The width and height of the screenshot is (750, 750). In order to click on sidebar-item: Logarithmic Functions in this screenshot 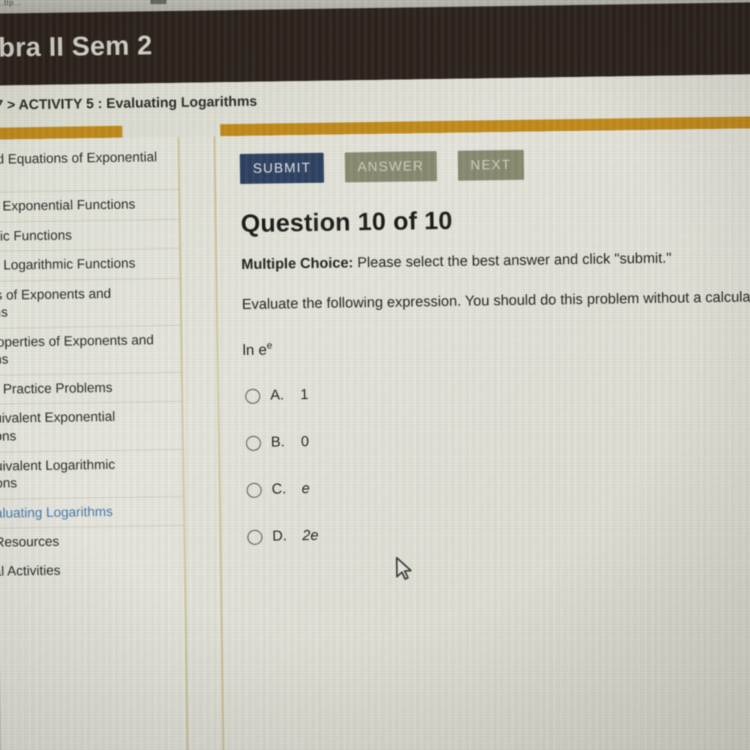, I will do `click(90, 236)`.